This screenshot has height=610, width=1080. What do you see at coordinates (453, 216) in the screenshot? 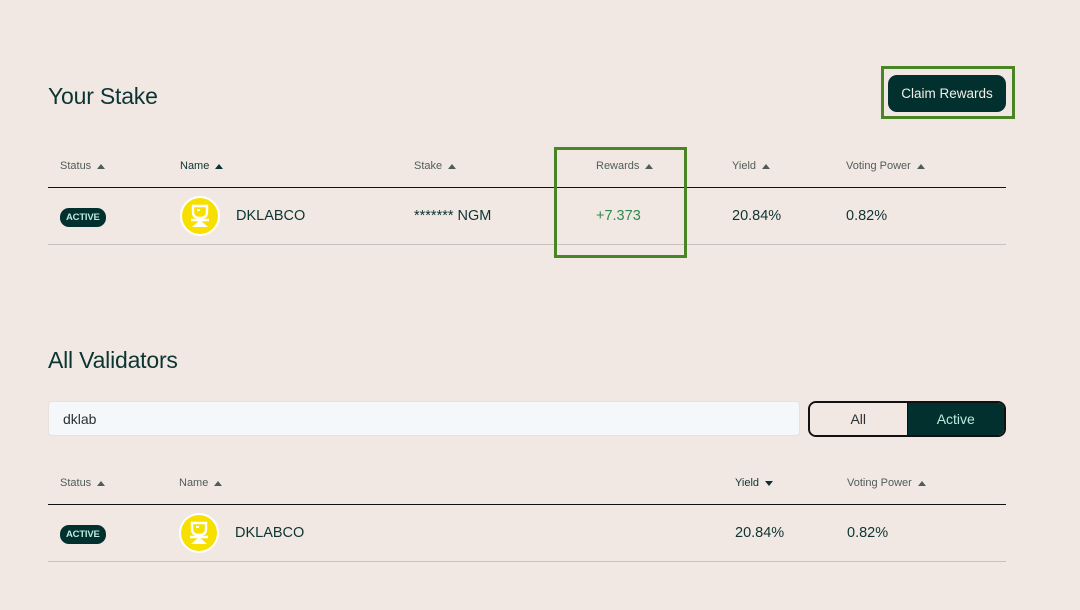
I see `stake-amount: ******* NGM` at bounding box center [453, 216].